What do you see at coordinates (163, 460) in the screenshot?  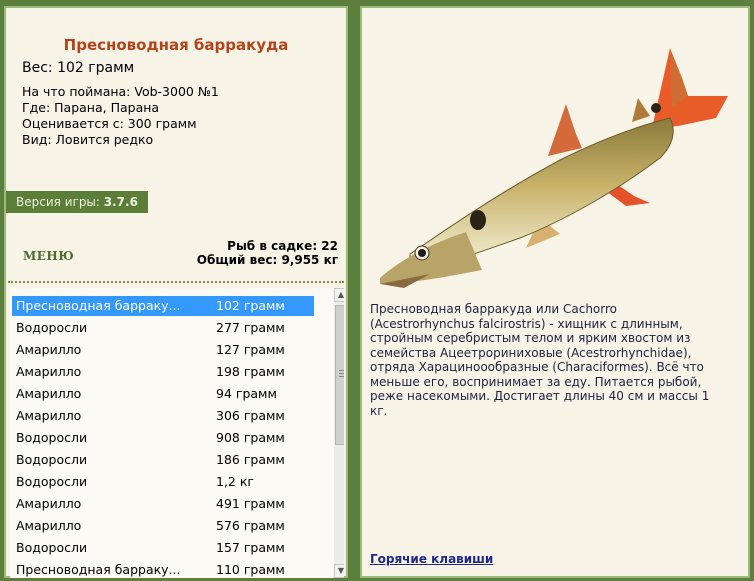 I see `list-item: Водоросли 186 грамм` at bounding box center [163, 460].